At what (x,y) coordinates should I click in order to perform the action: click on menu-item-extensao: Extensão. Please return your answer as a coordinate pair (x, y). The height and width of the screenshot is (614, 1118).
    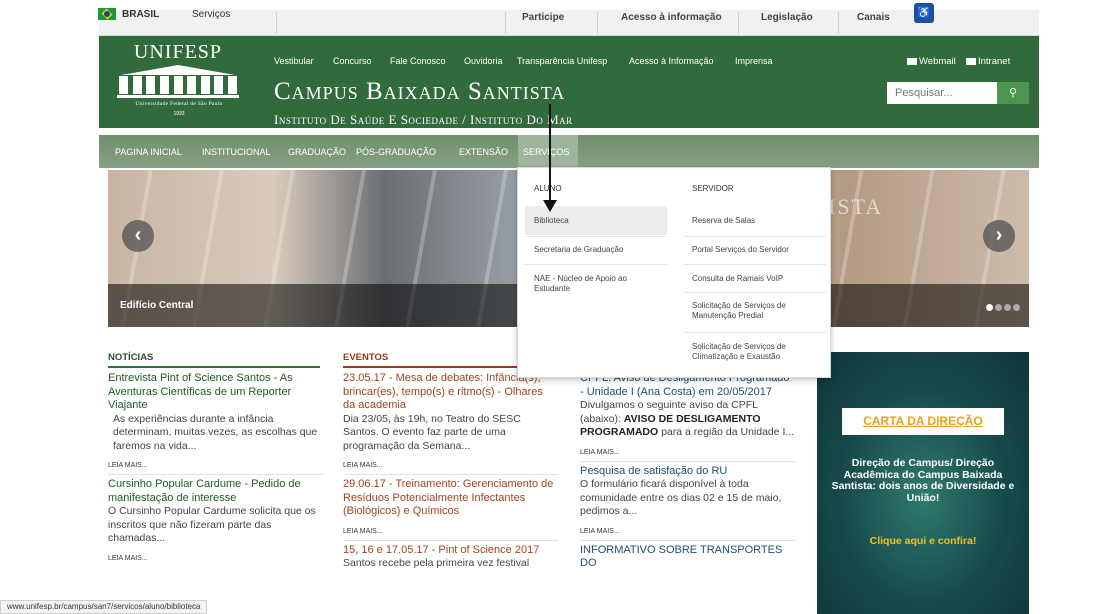
    Looking at the image, I should click on (483, 152).